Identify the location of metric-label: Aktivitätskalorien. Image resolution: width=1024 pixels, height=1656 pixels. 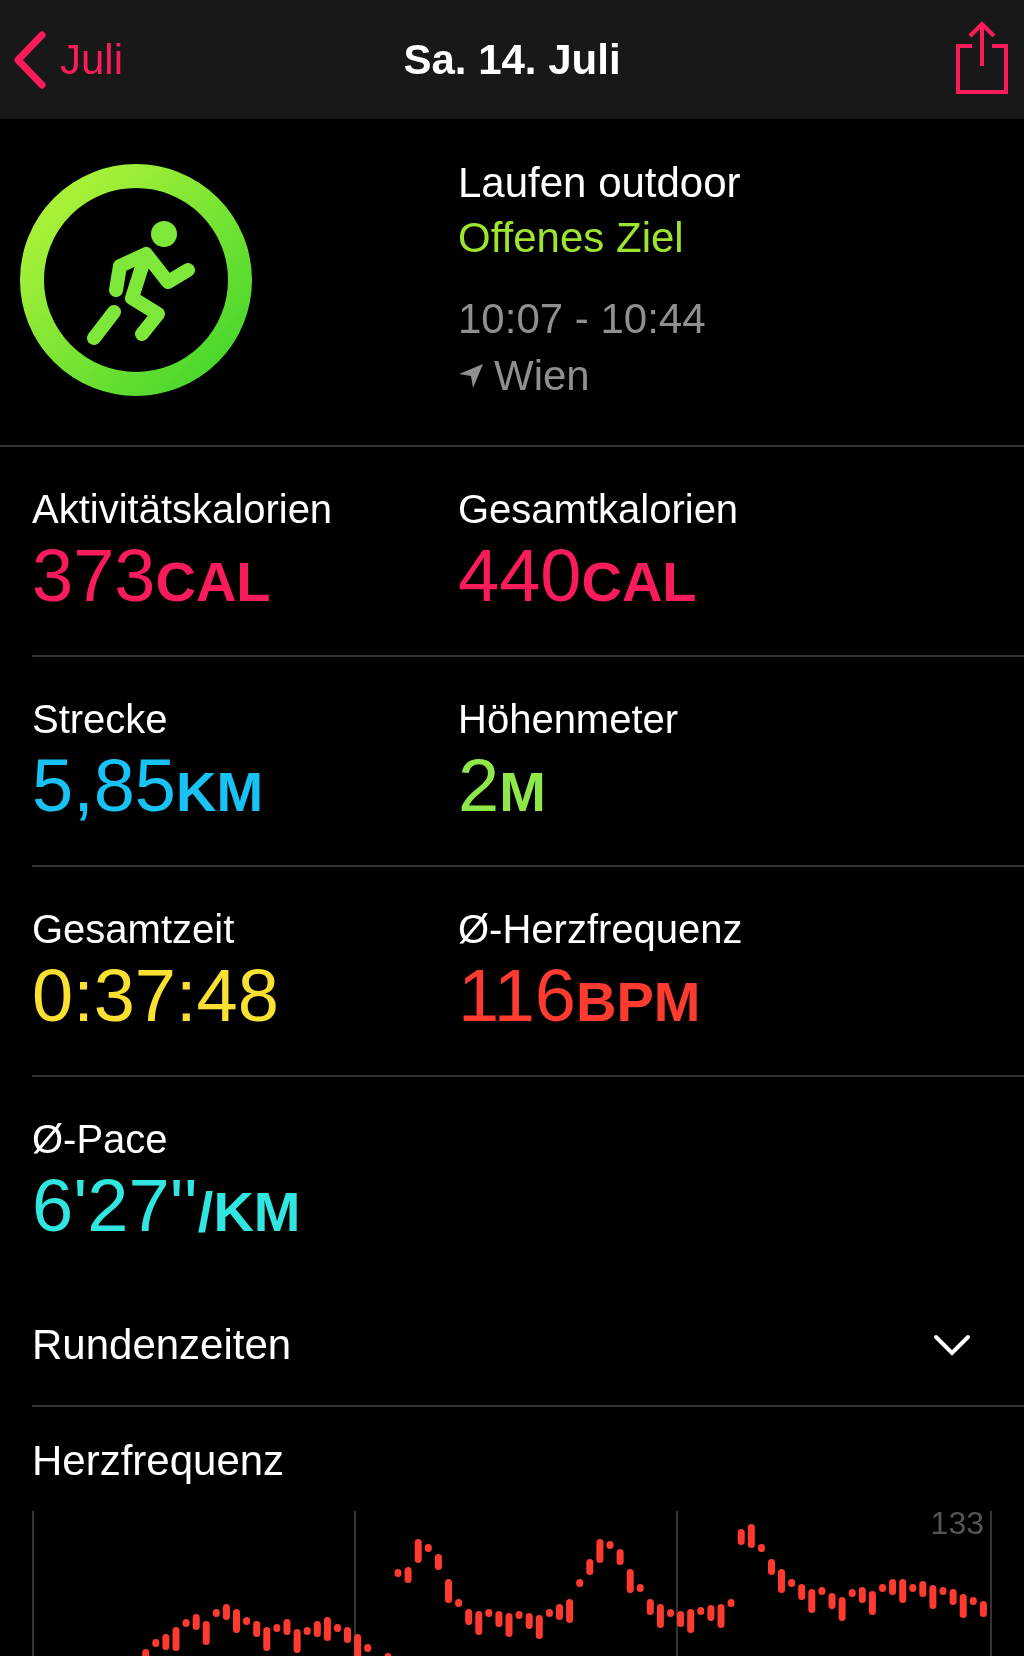
(183, 509).